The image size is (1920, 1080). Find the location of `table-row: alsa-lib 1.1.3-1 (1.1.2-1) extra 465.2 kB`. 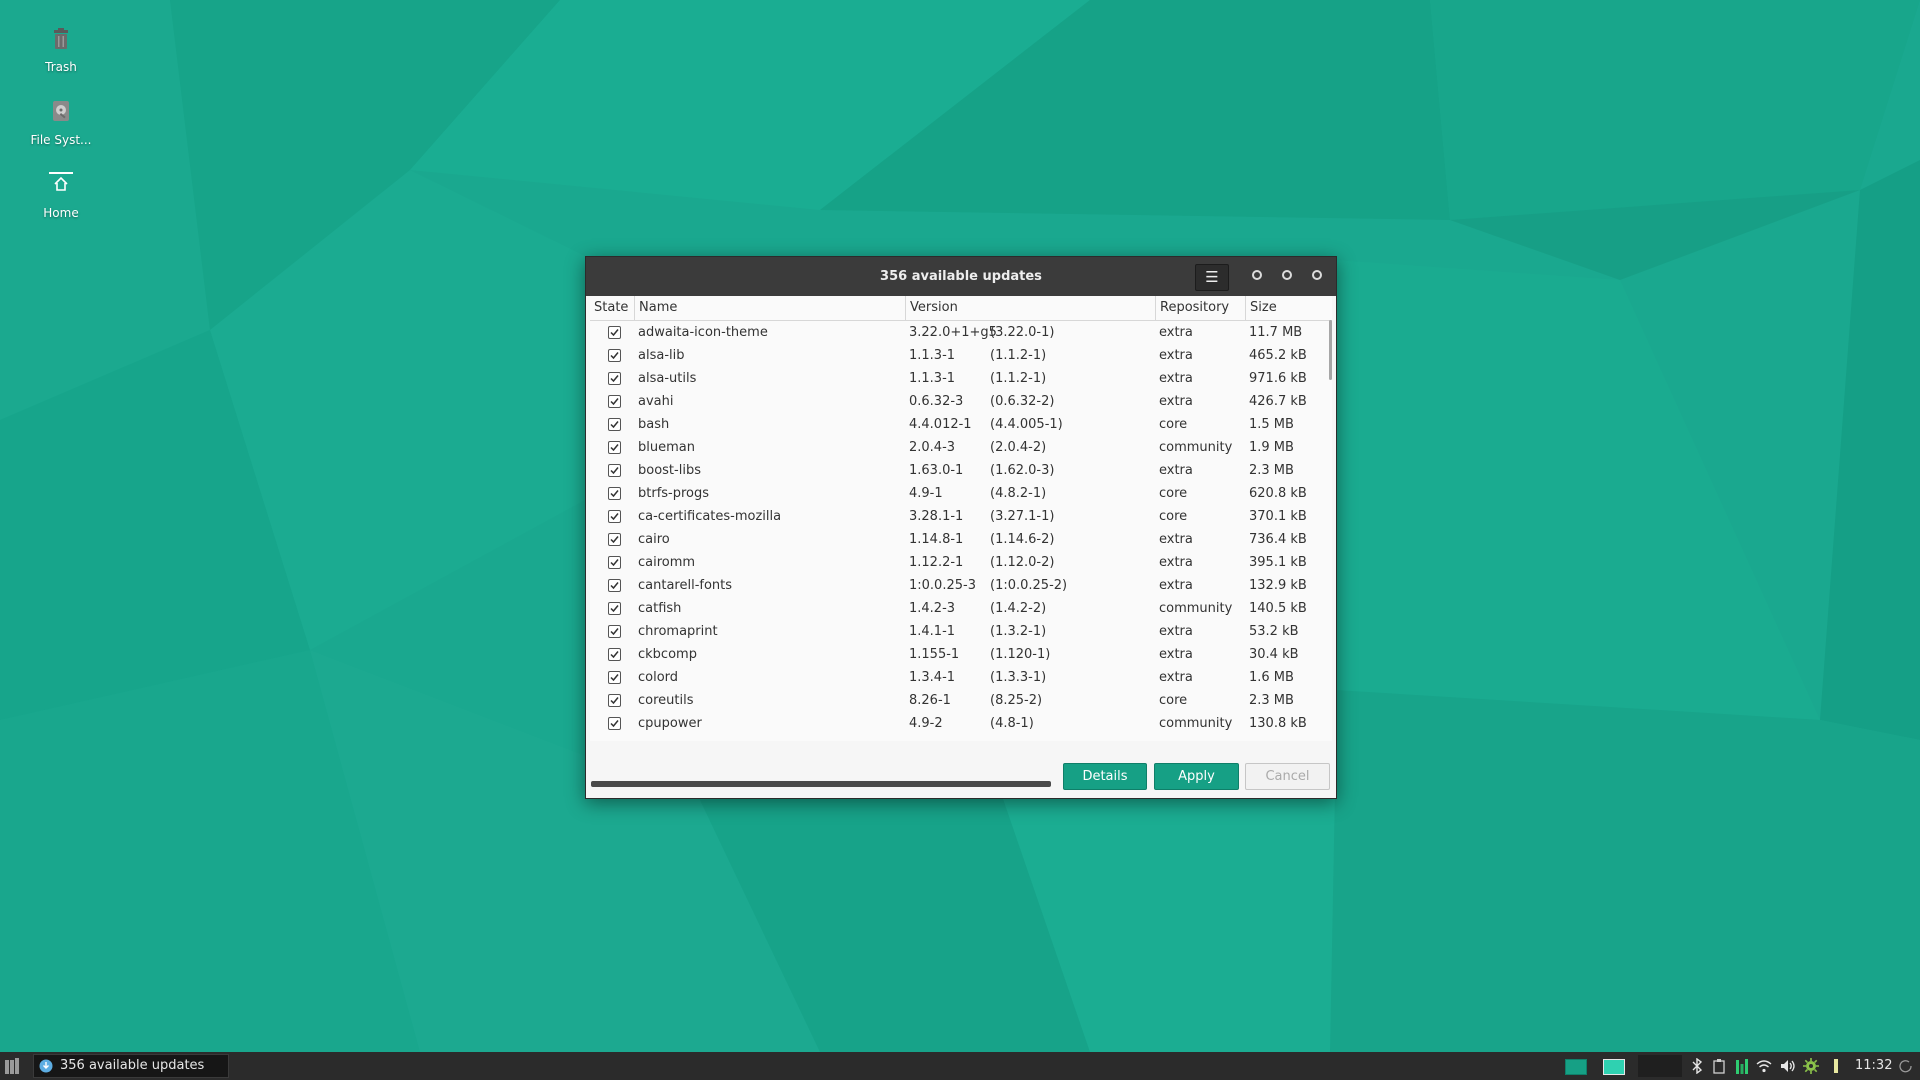

table-row: alsa-lib 1.1.3-1 (1.1.2-1) extra 465.2 kB is located at coordinates (961, 355).